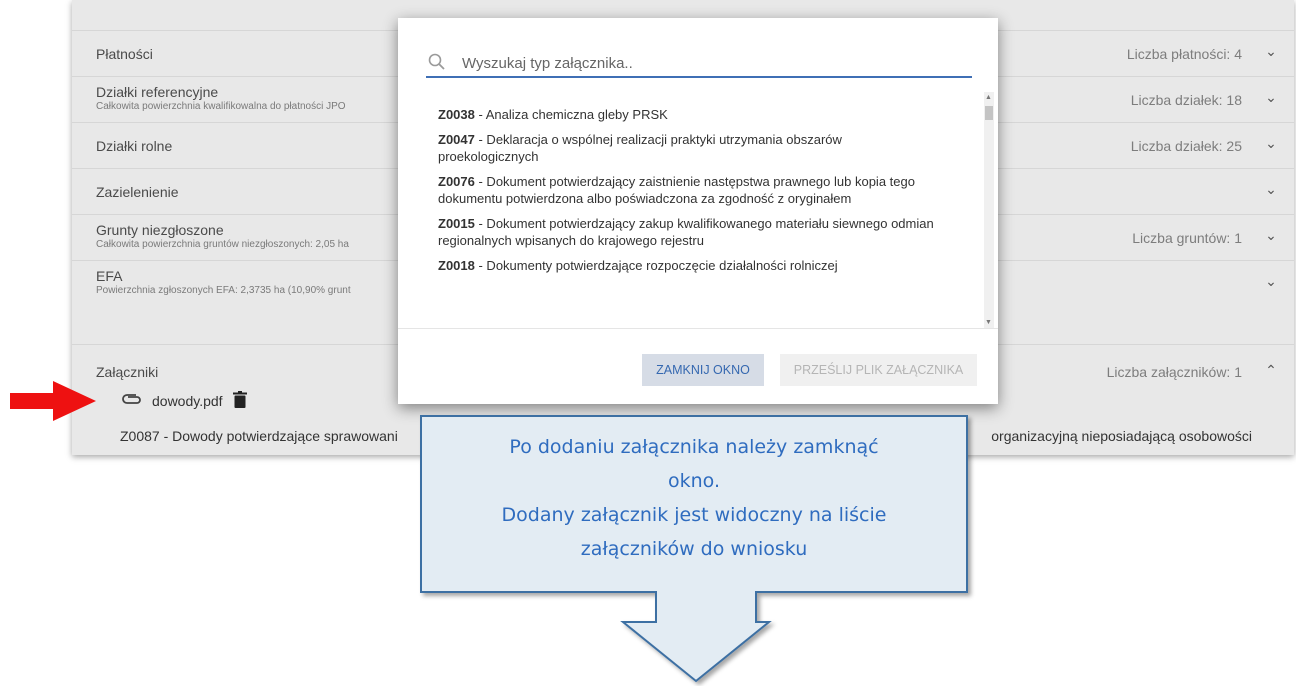  I want to click on callout-line: załączników do wniosku, so click(694, 549).